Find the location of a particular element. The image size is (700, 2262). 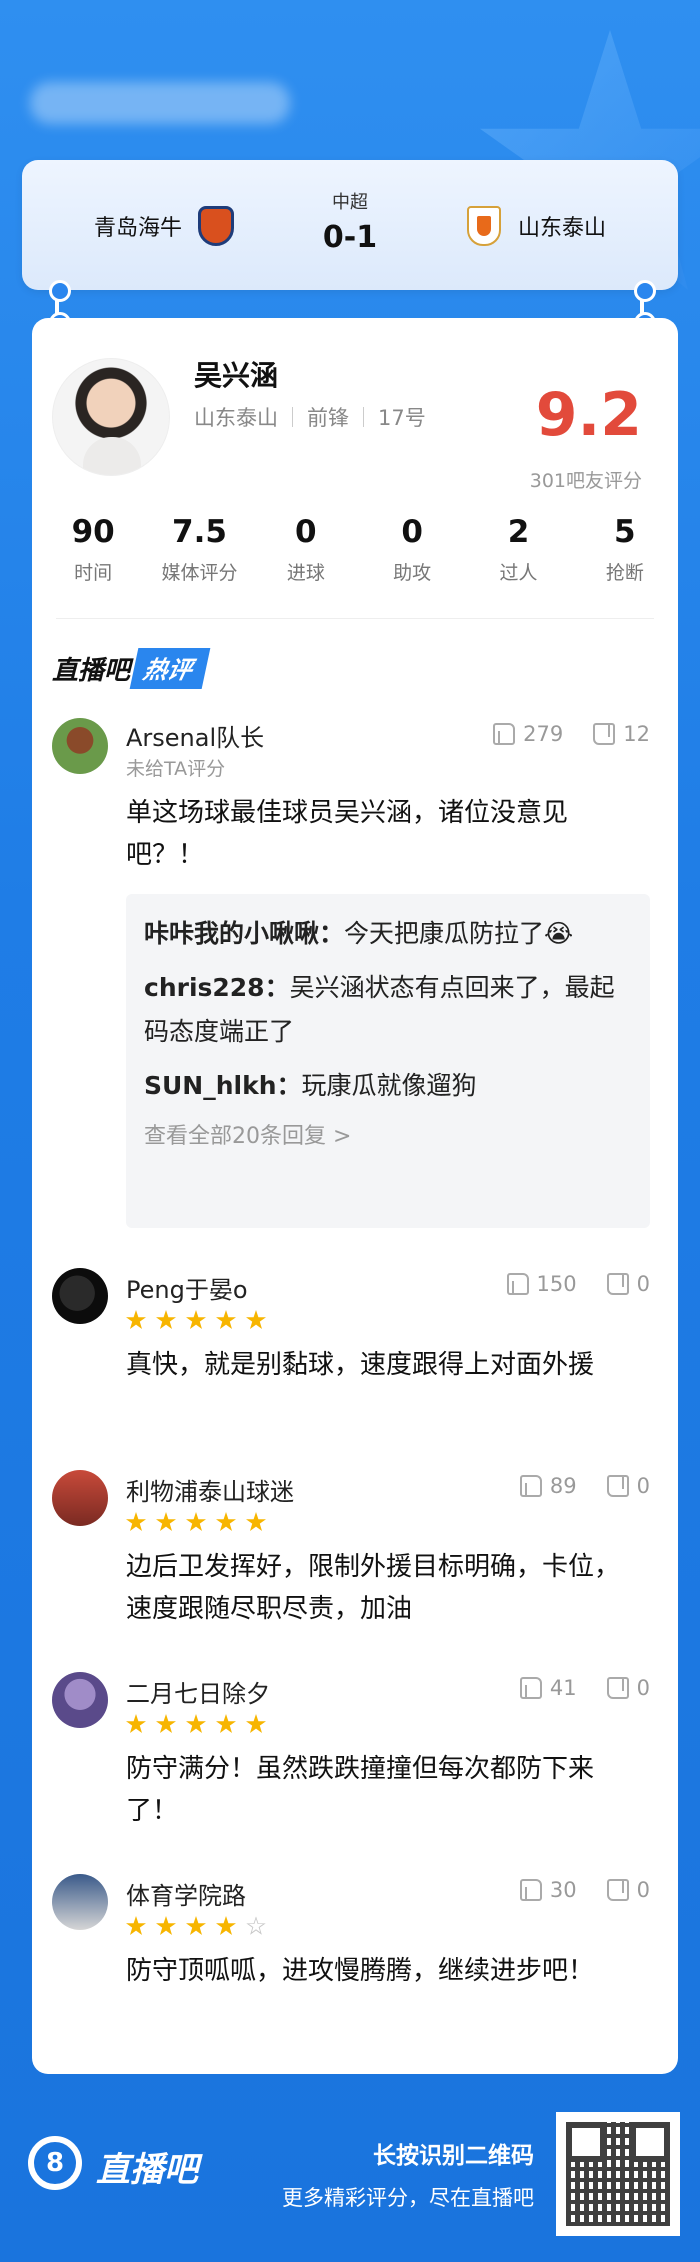

player-team: 山东泰山 is located at coordinates (236, 418).